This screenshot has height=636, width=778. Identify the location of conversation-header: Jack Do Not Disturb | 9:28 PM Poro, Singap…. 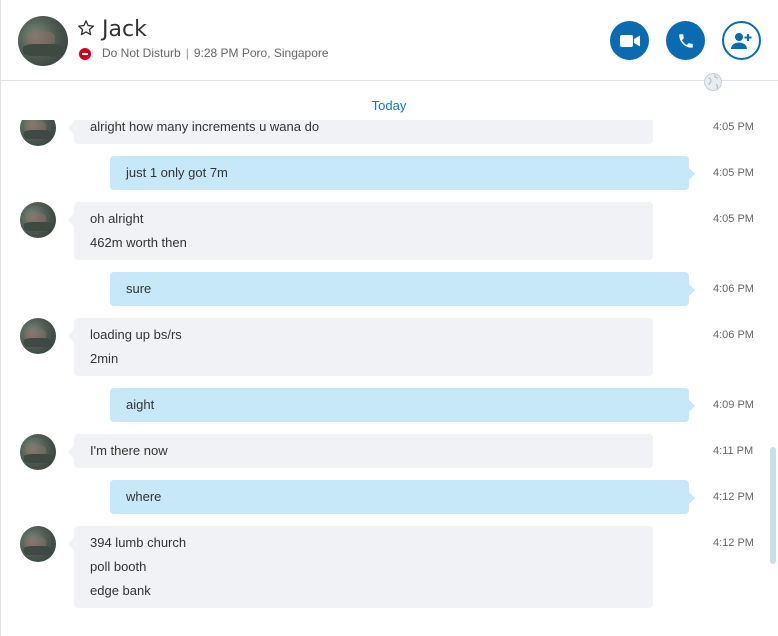
(389, 40).